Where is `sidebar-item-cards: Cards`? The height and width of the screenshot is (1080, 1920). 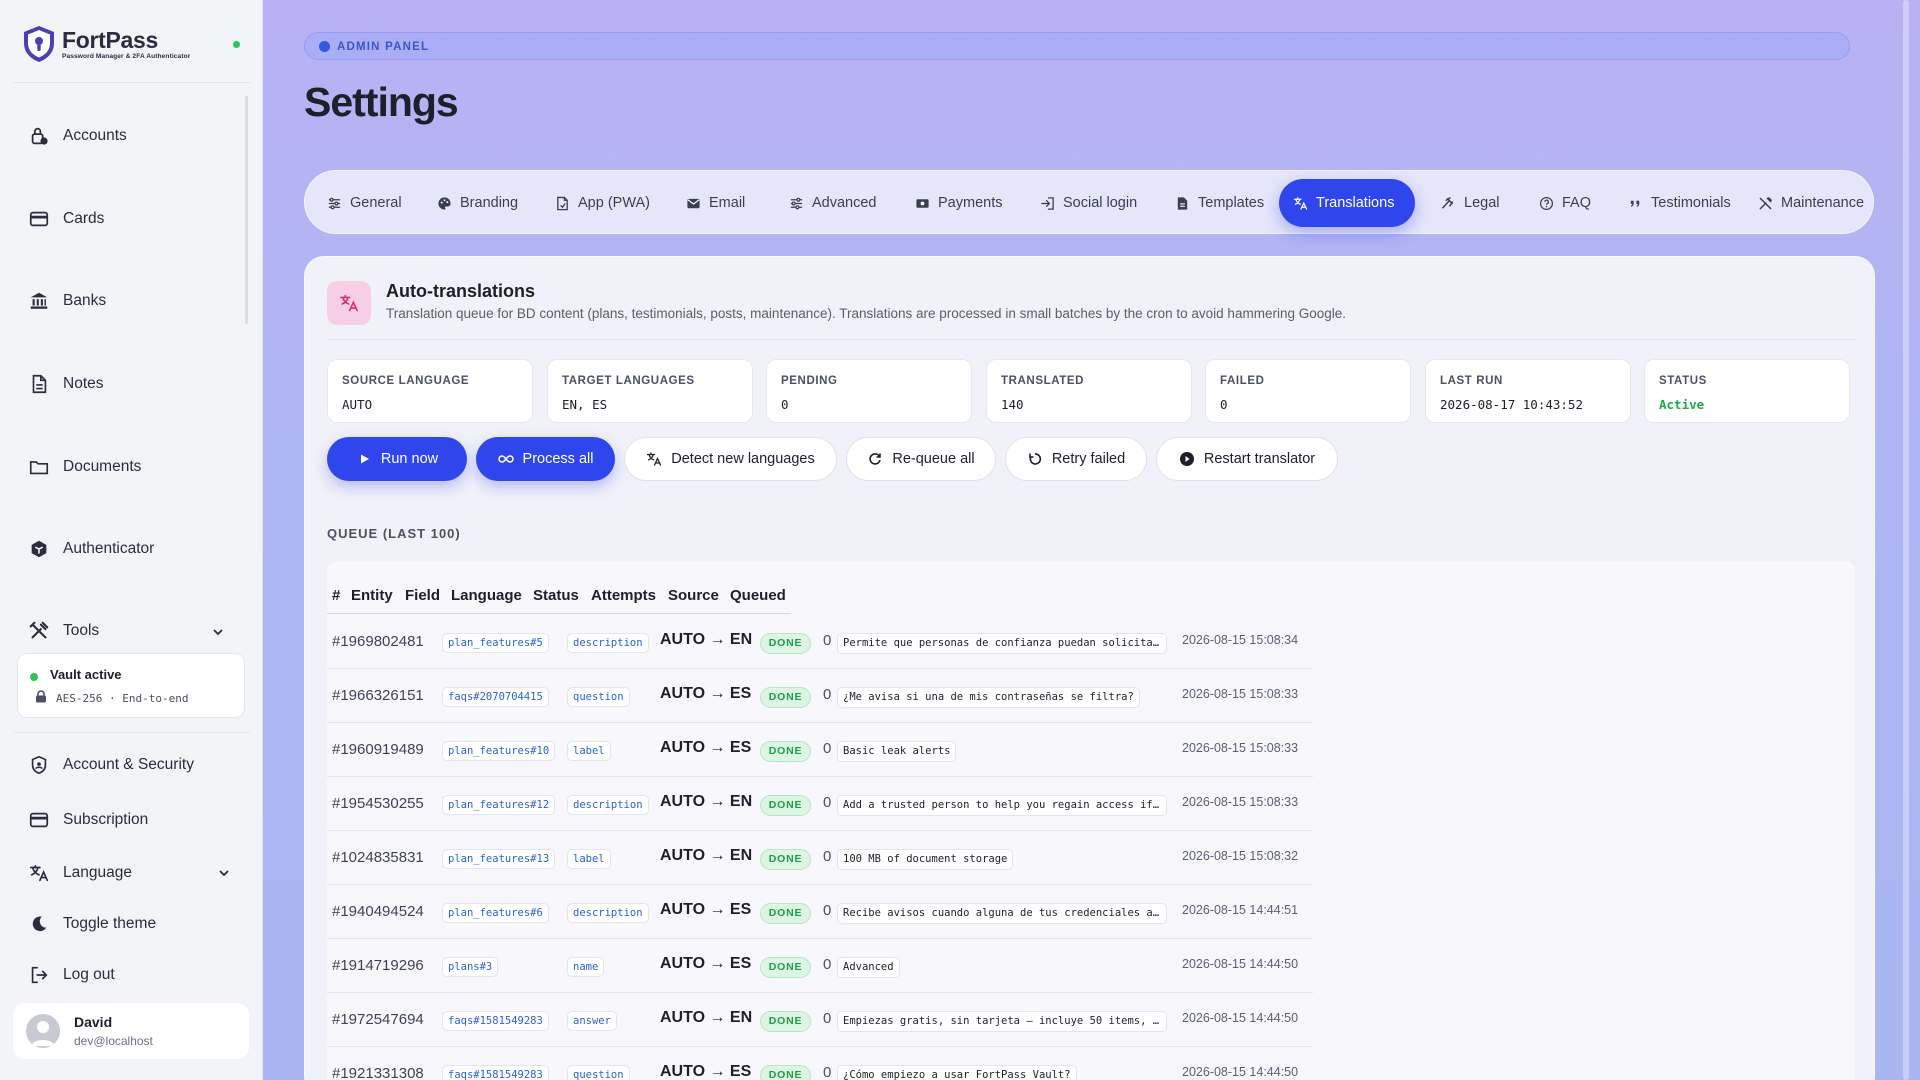 sidebar-item-cards: Cards is located at coordinates (66, 219).